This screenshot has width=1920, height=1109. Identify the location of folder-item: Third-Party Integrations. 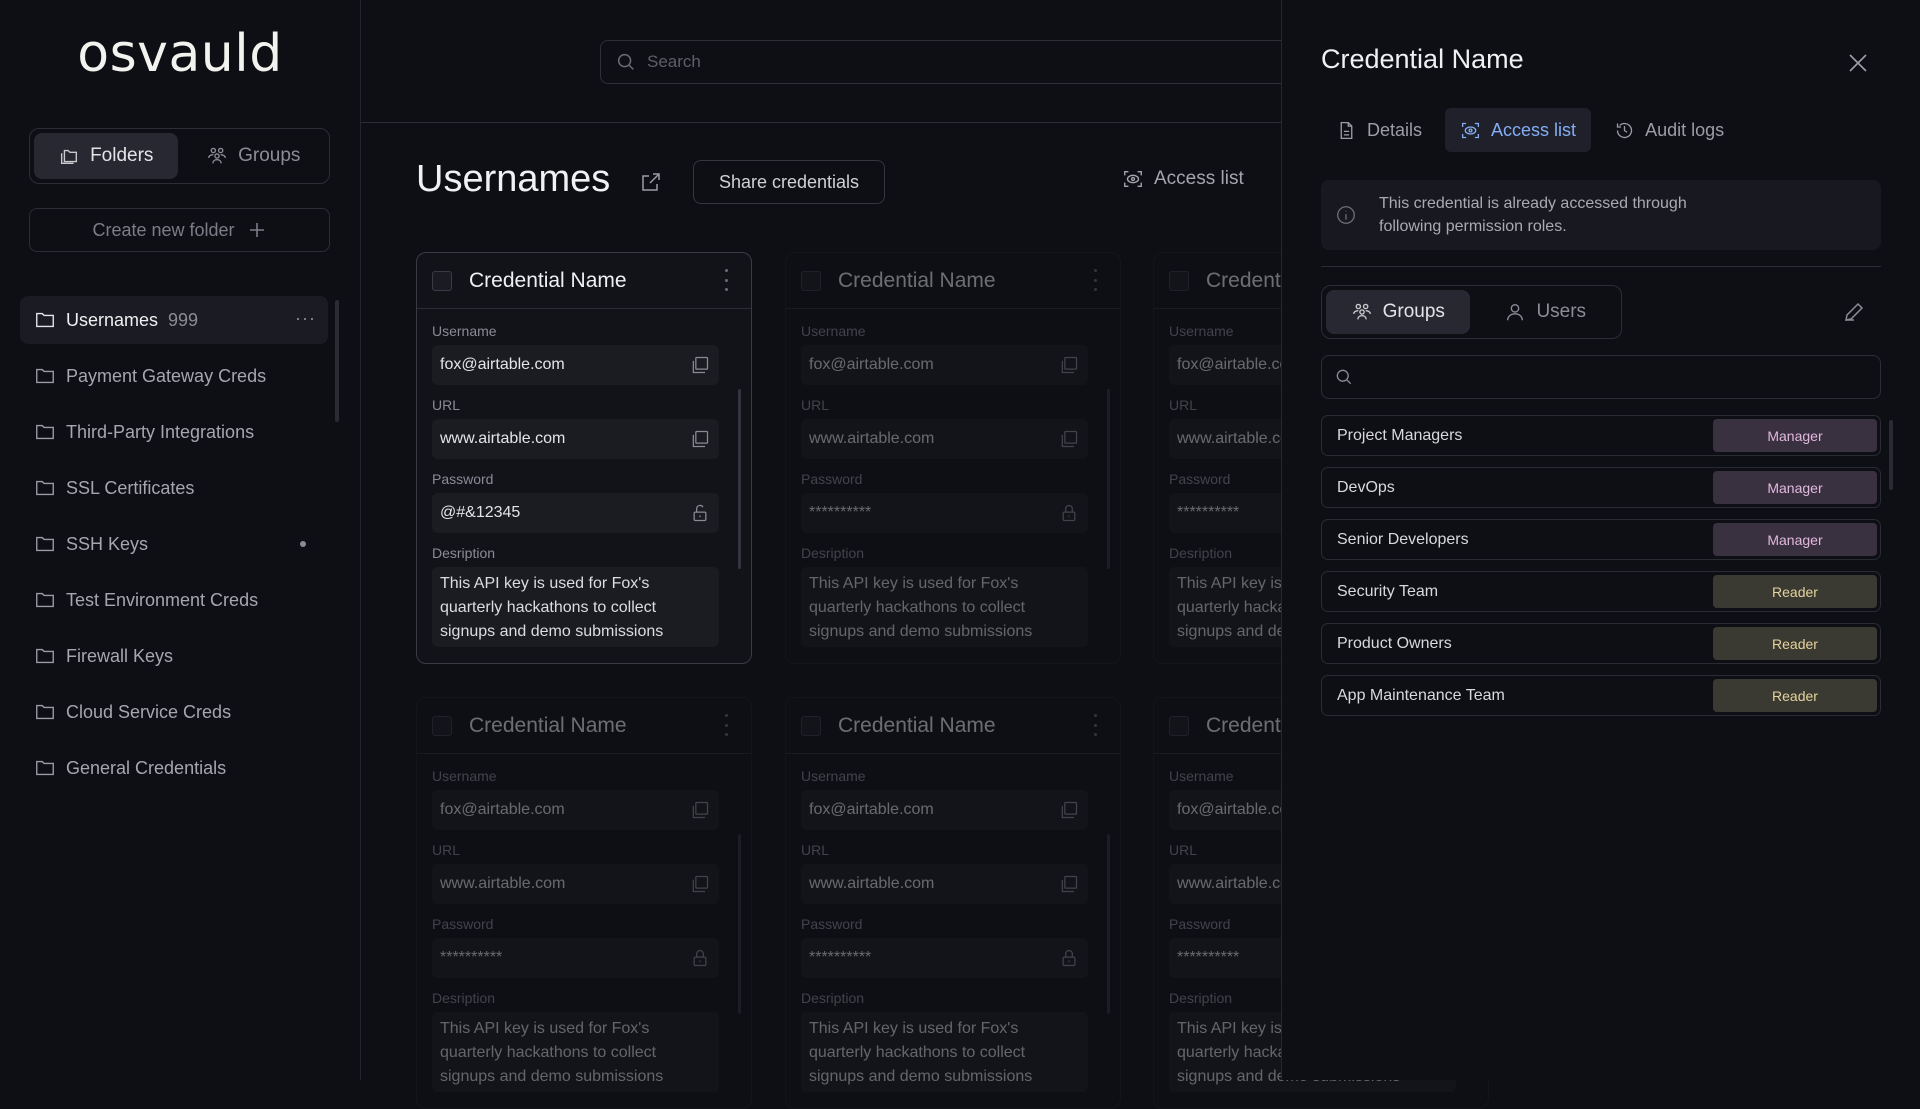
(174, 432).